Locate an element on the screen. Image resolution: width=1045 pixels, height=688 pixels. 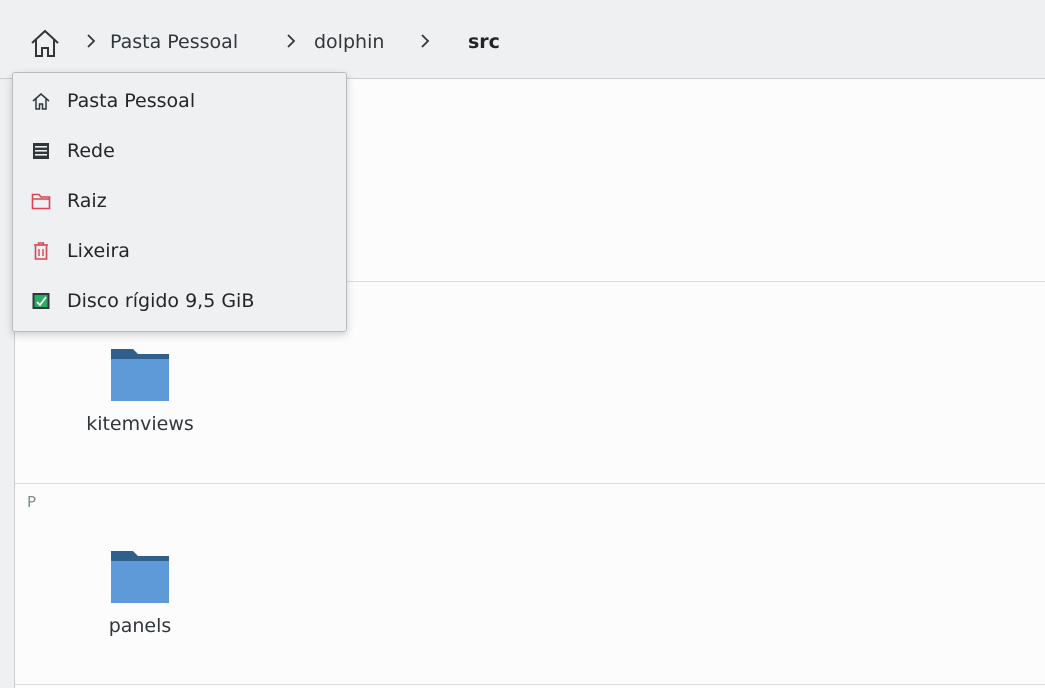
folder-item-kitemviews: kitemviews is located at coordinates (140, 392).